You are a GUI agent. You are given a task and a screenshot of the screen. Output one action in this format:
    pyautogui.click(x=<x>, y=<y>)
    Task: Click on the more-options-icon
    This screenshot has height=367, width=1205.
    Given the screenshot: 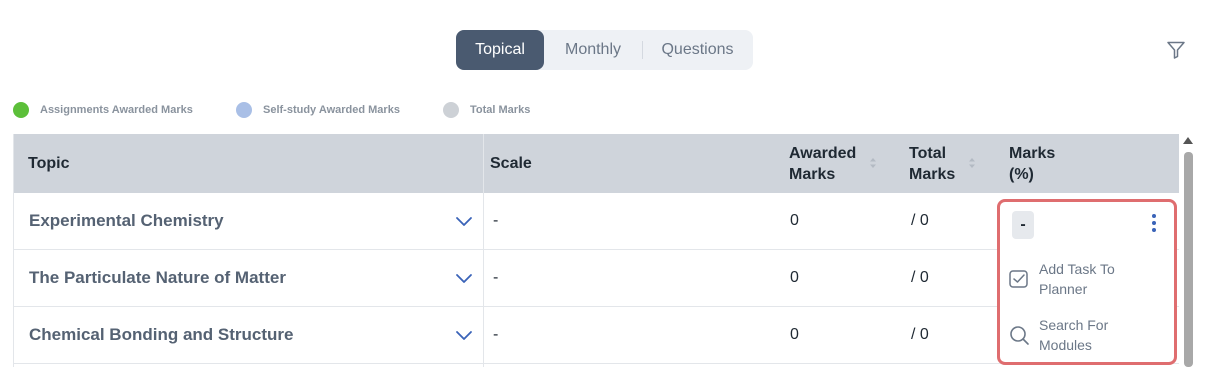 What is the action you would take?
    pyautogui.click(x=1154, y=223)
    